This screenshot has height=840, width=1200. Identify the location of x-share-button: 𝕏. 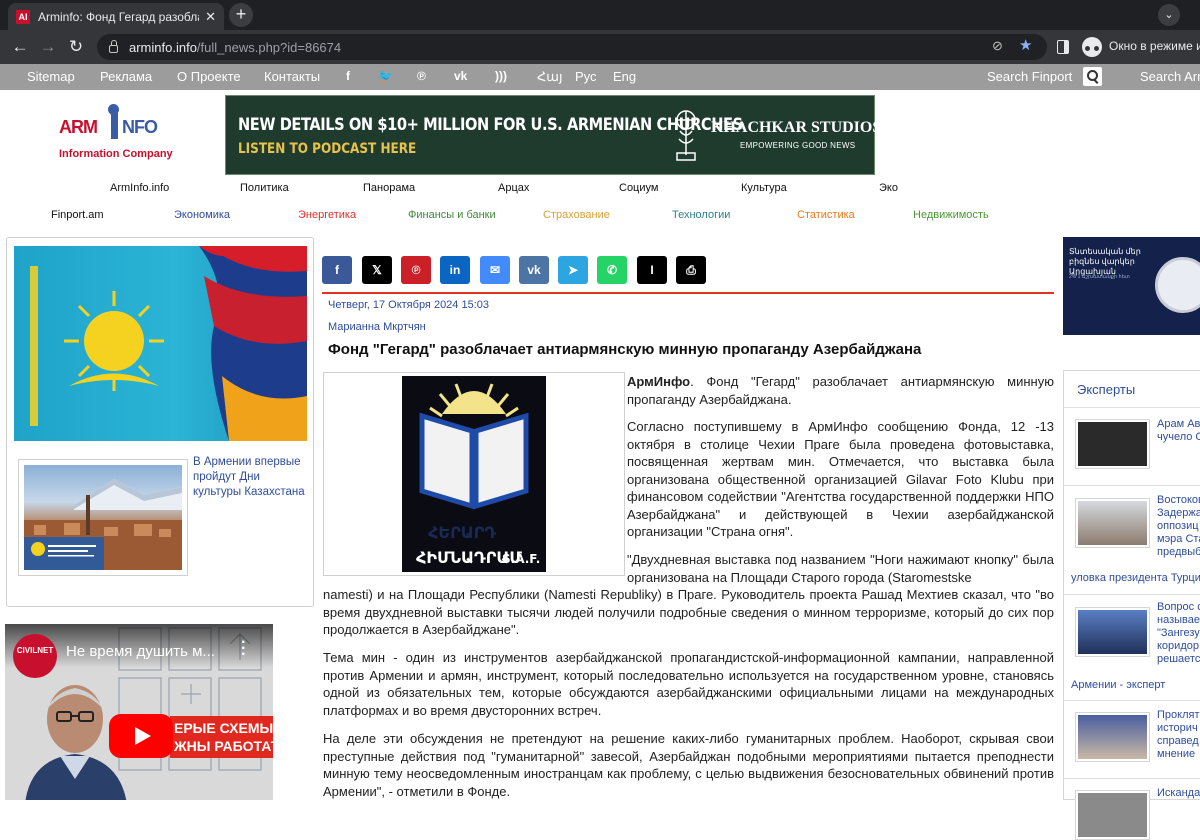
(377, 270).